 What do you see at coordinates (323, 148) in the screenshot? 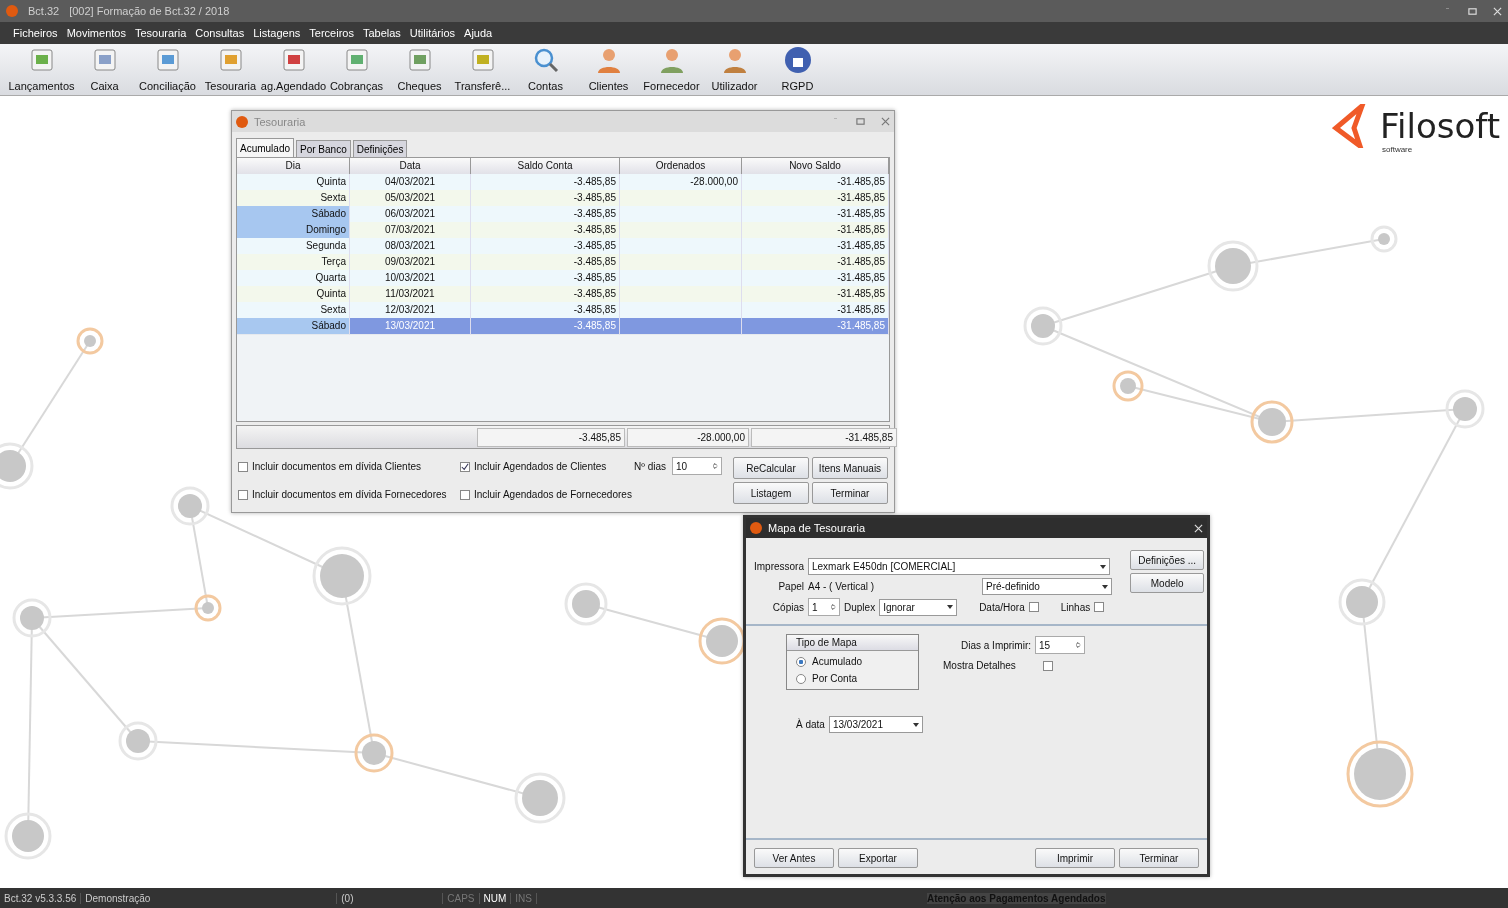
I see `tab: Por Banco` at bounding box center [323, 148].